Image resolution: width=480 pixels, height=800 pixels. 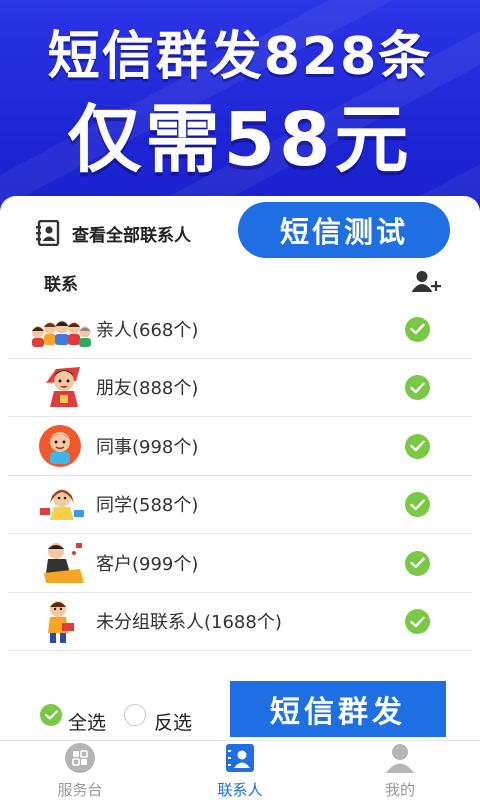 I want to click on view-all-label: 查看全部联系人, so click(x=131, y=235).